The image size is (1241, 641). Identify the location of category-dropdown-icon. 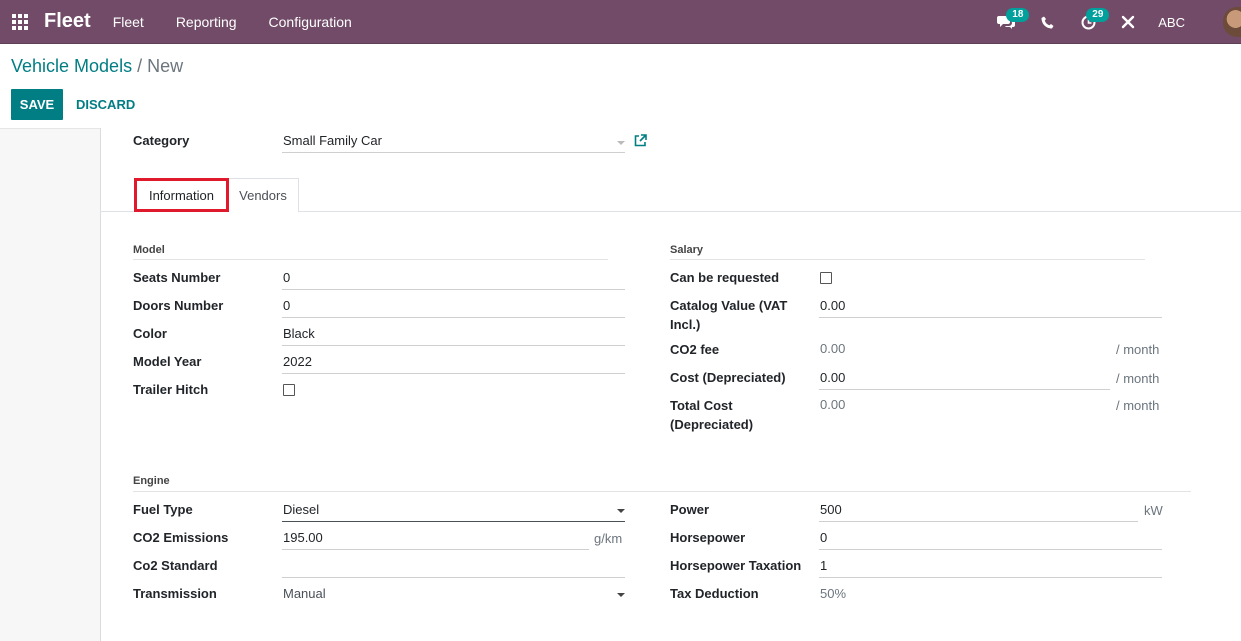
(621, 143).